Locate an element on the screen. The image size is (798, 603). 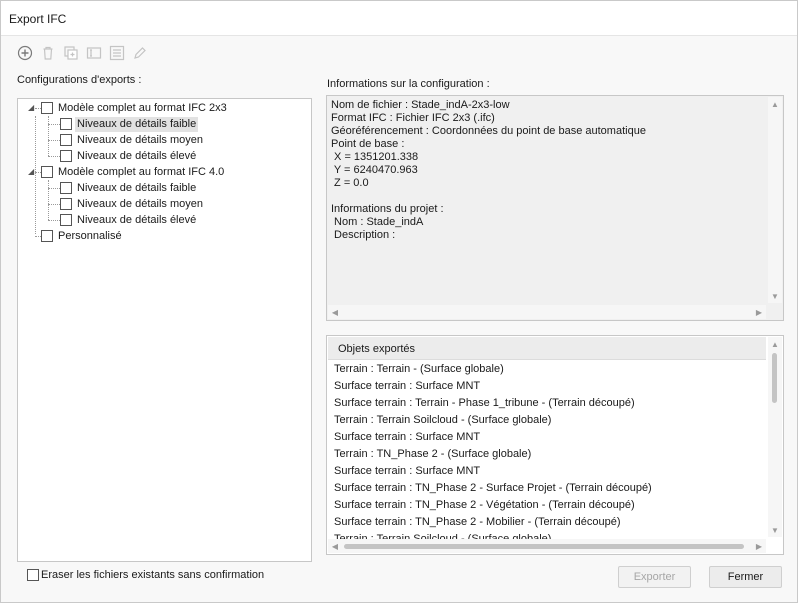
tree-node-ifc4-low: Niveaux de détails faible is located at coordinates (129, 188).